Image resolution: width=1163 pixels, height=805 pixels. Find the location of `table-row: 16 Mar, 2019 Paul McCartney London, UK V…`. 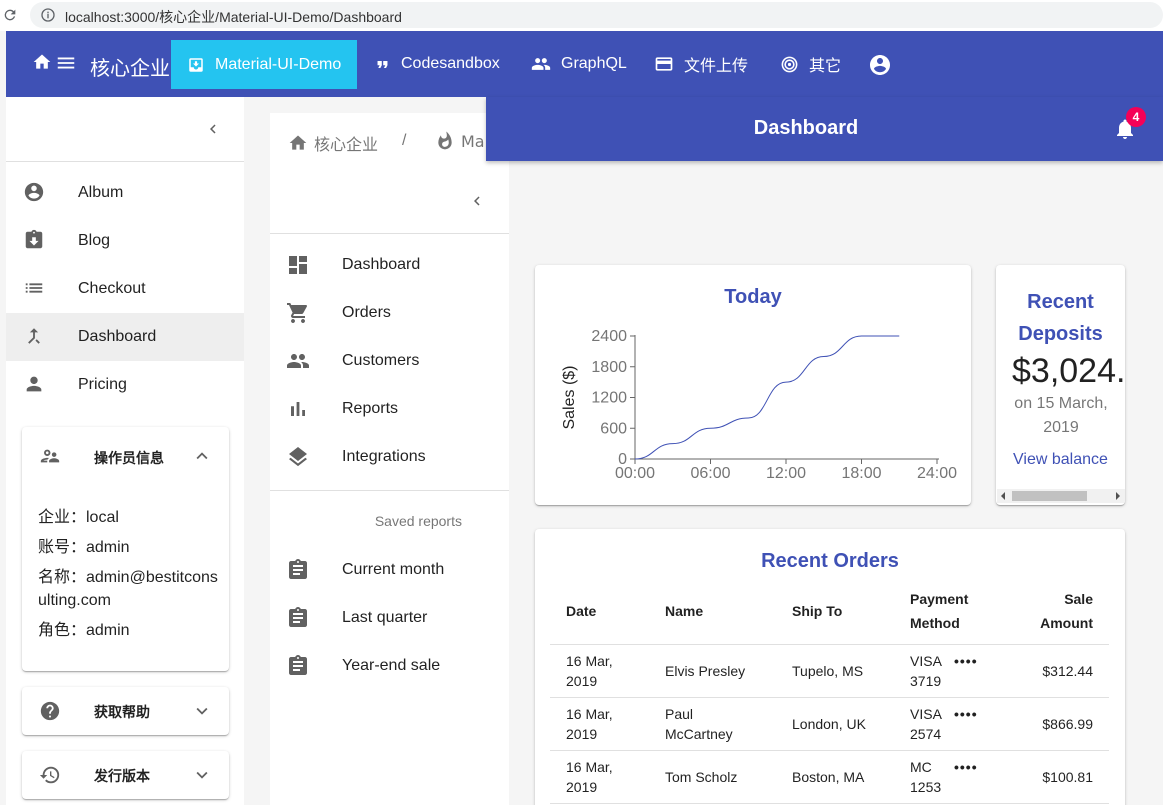

table-row: 16 Mar, 2019 Paul McCartney London, UK V… is located at coordinates (829, 724).